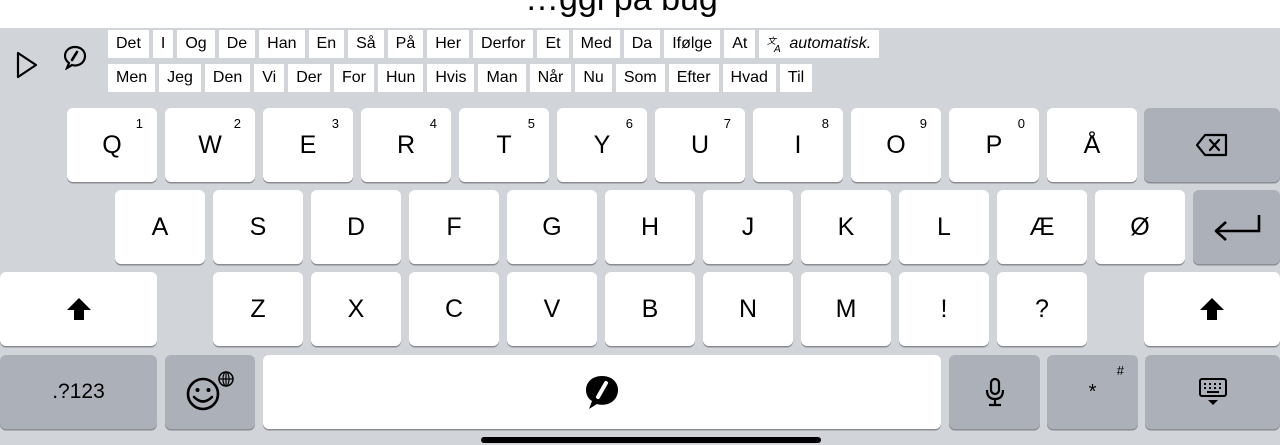 Image resolution: width=1280 pixels, height=445 pixels. I want to click on keyboard-hide-key, so click(1212, 392).